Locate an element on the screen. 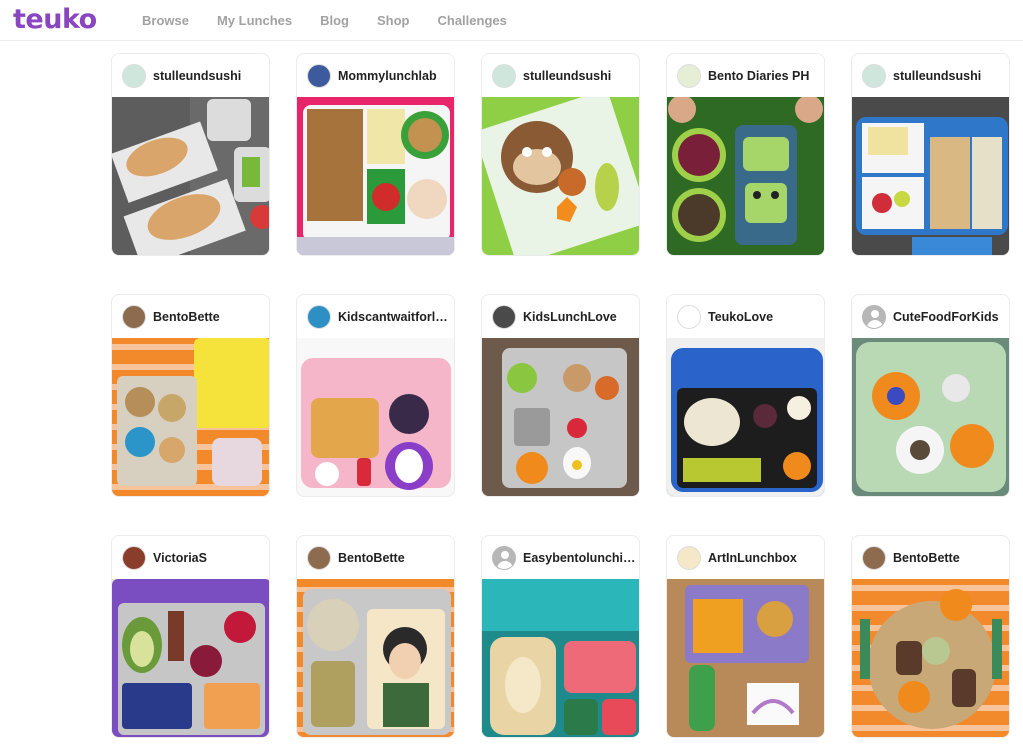 The image size is (1023, 749). author-username: TeukoLove is located at coordinates (740, 317).